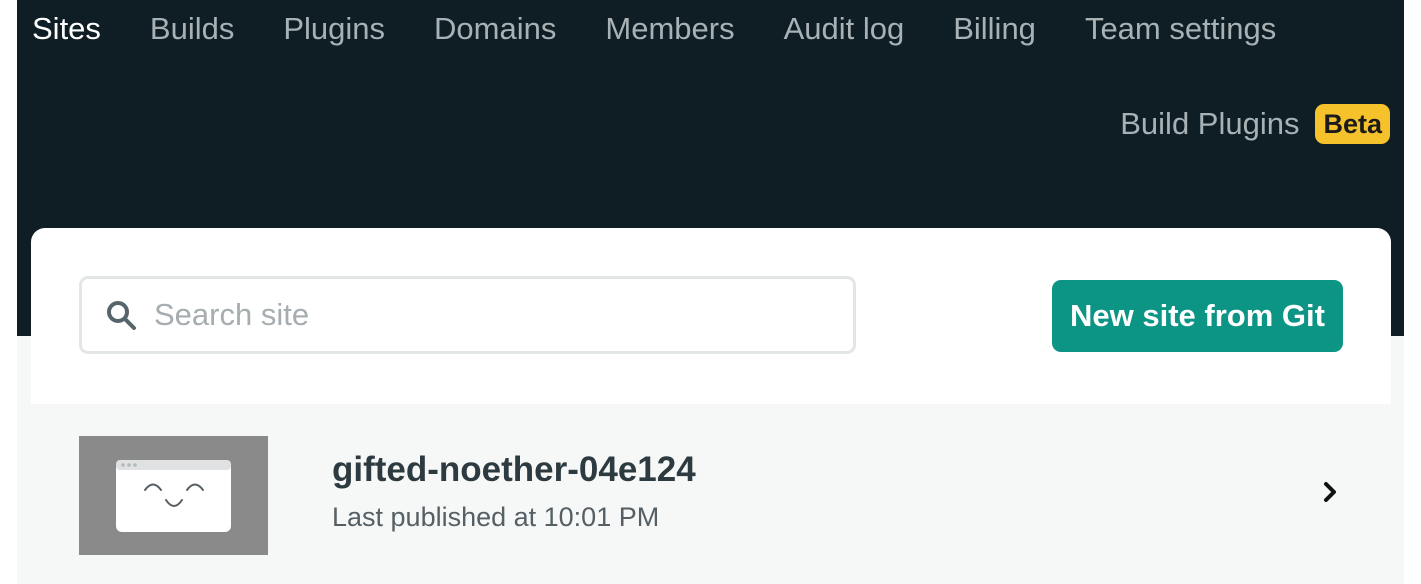 Image resolution: width=1421 pixels, height=584 pixels. Describe the element at coordinates (66, 29) in the screenshot. I see `tab-sites: Sites` at that location.